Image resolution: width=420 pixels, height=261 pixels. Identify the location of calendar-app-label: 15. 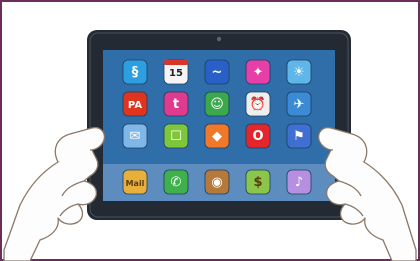
(176, 73).